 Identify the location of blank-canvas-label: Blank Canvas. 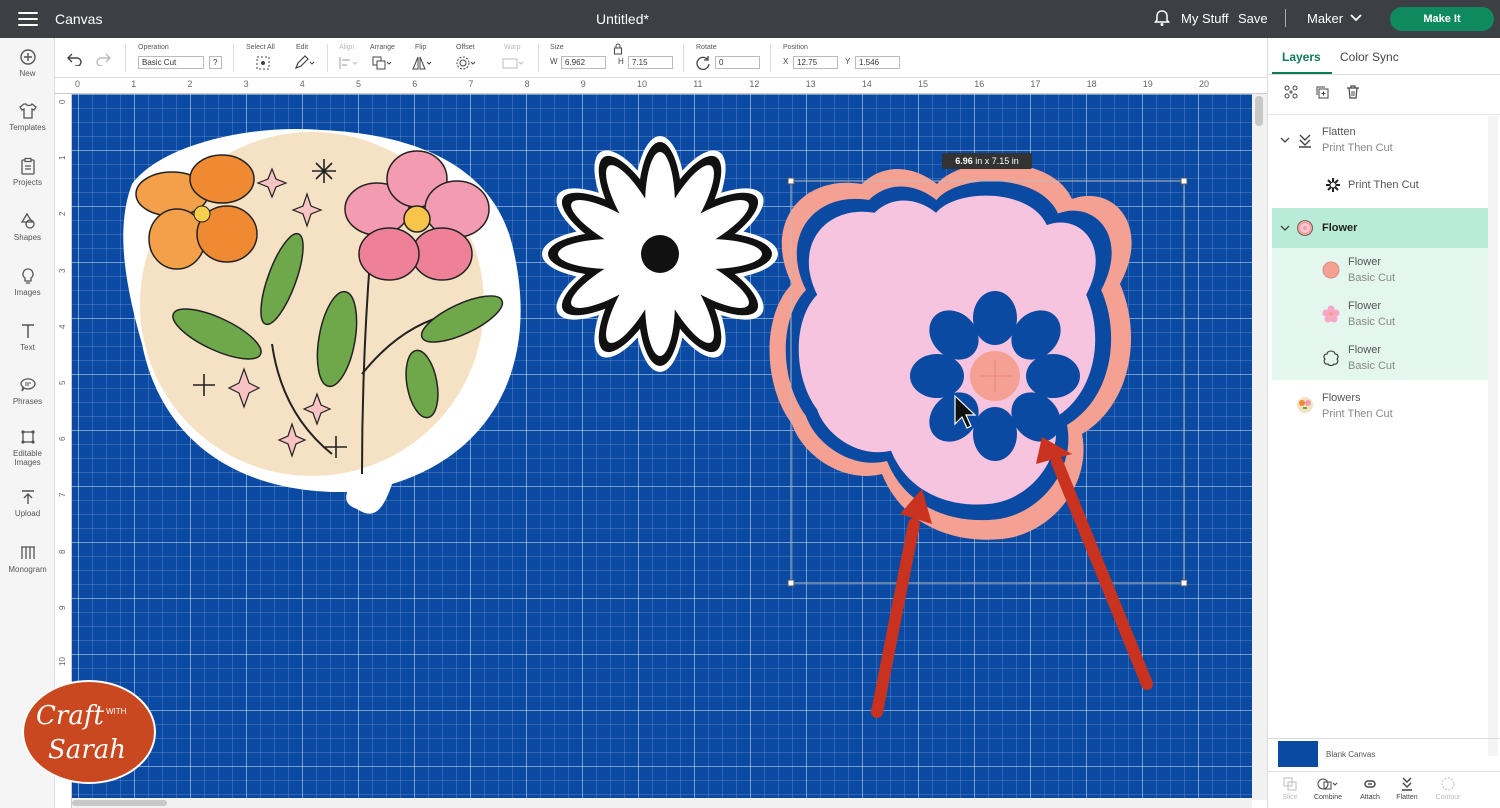
(1351, 754).